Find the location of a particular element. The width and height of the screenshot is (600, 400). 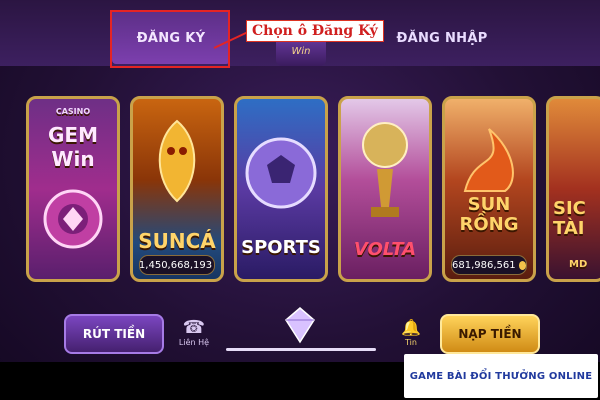

deposit-button: NẠP TIỀN is located at coordinates (490, 334).